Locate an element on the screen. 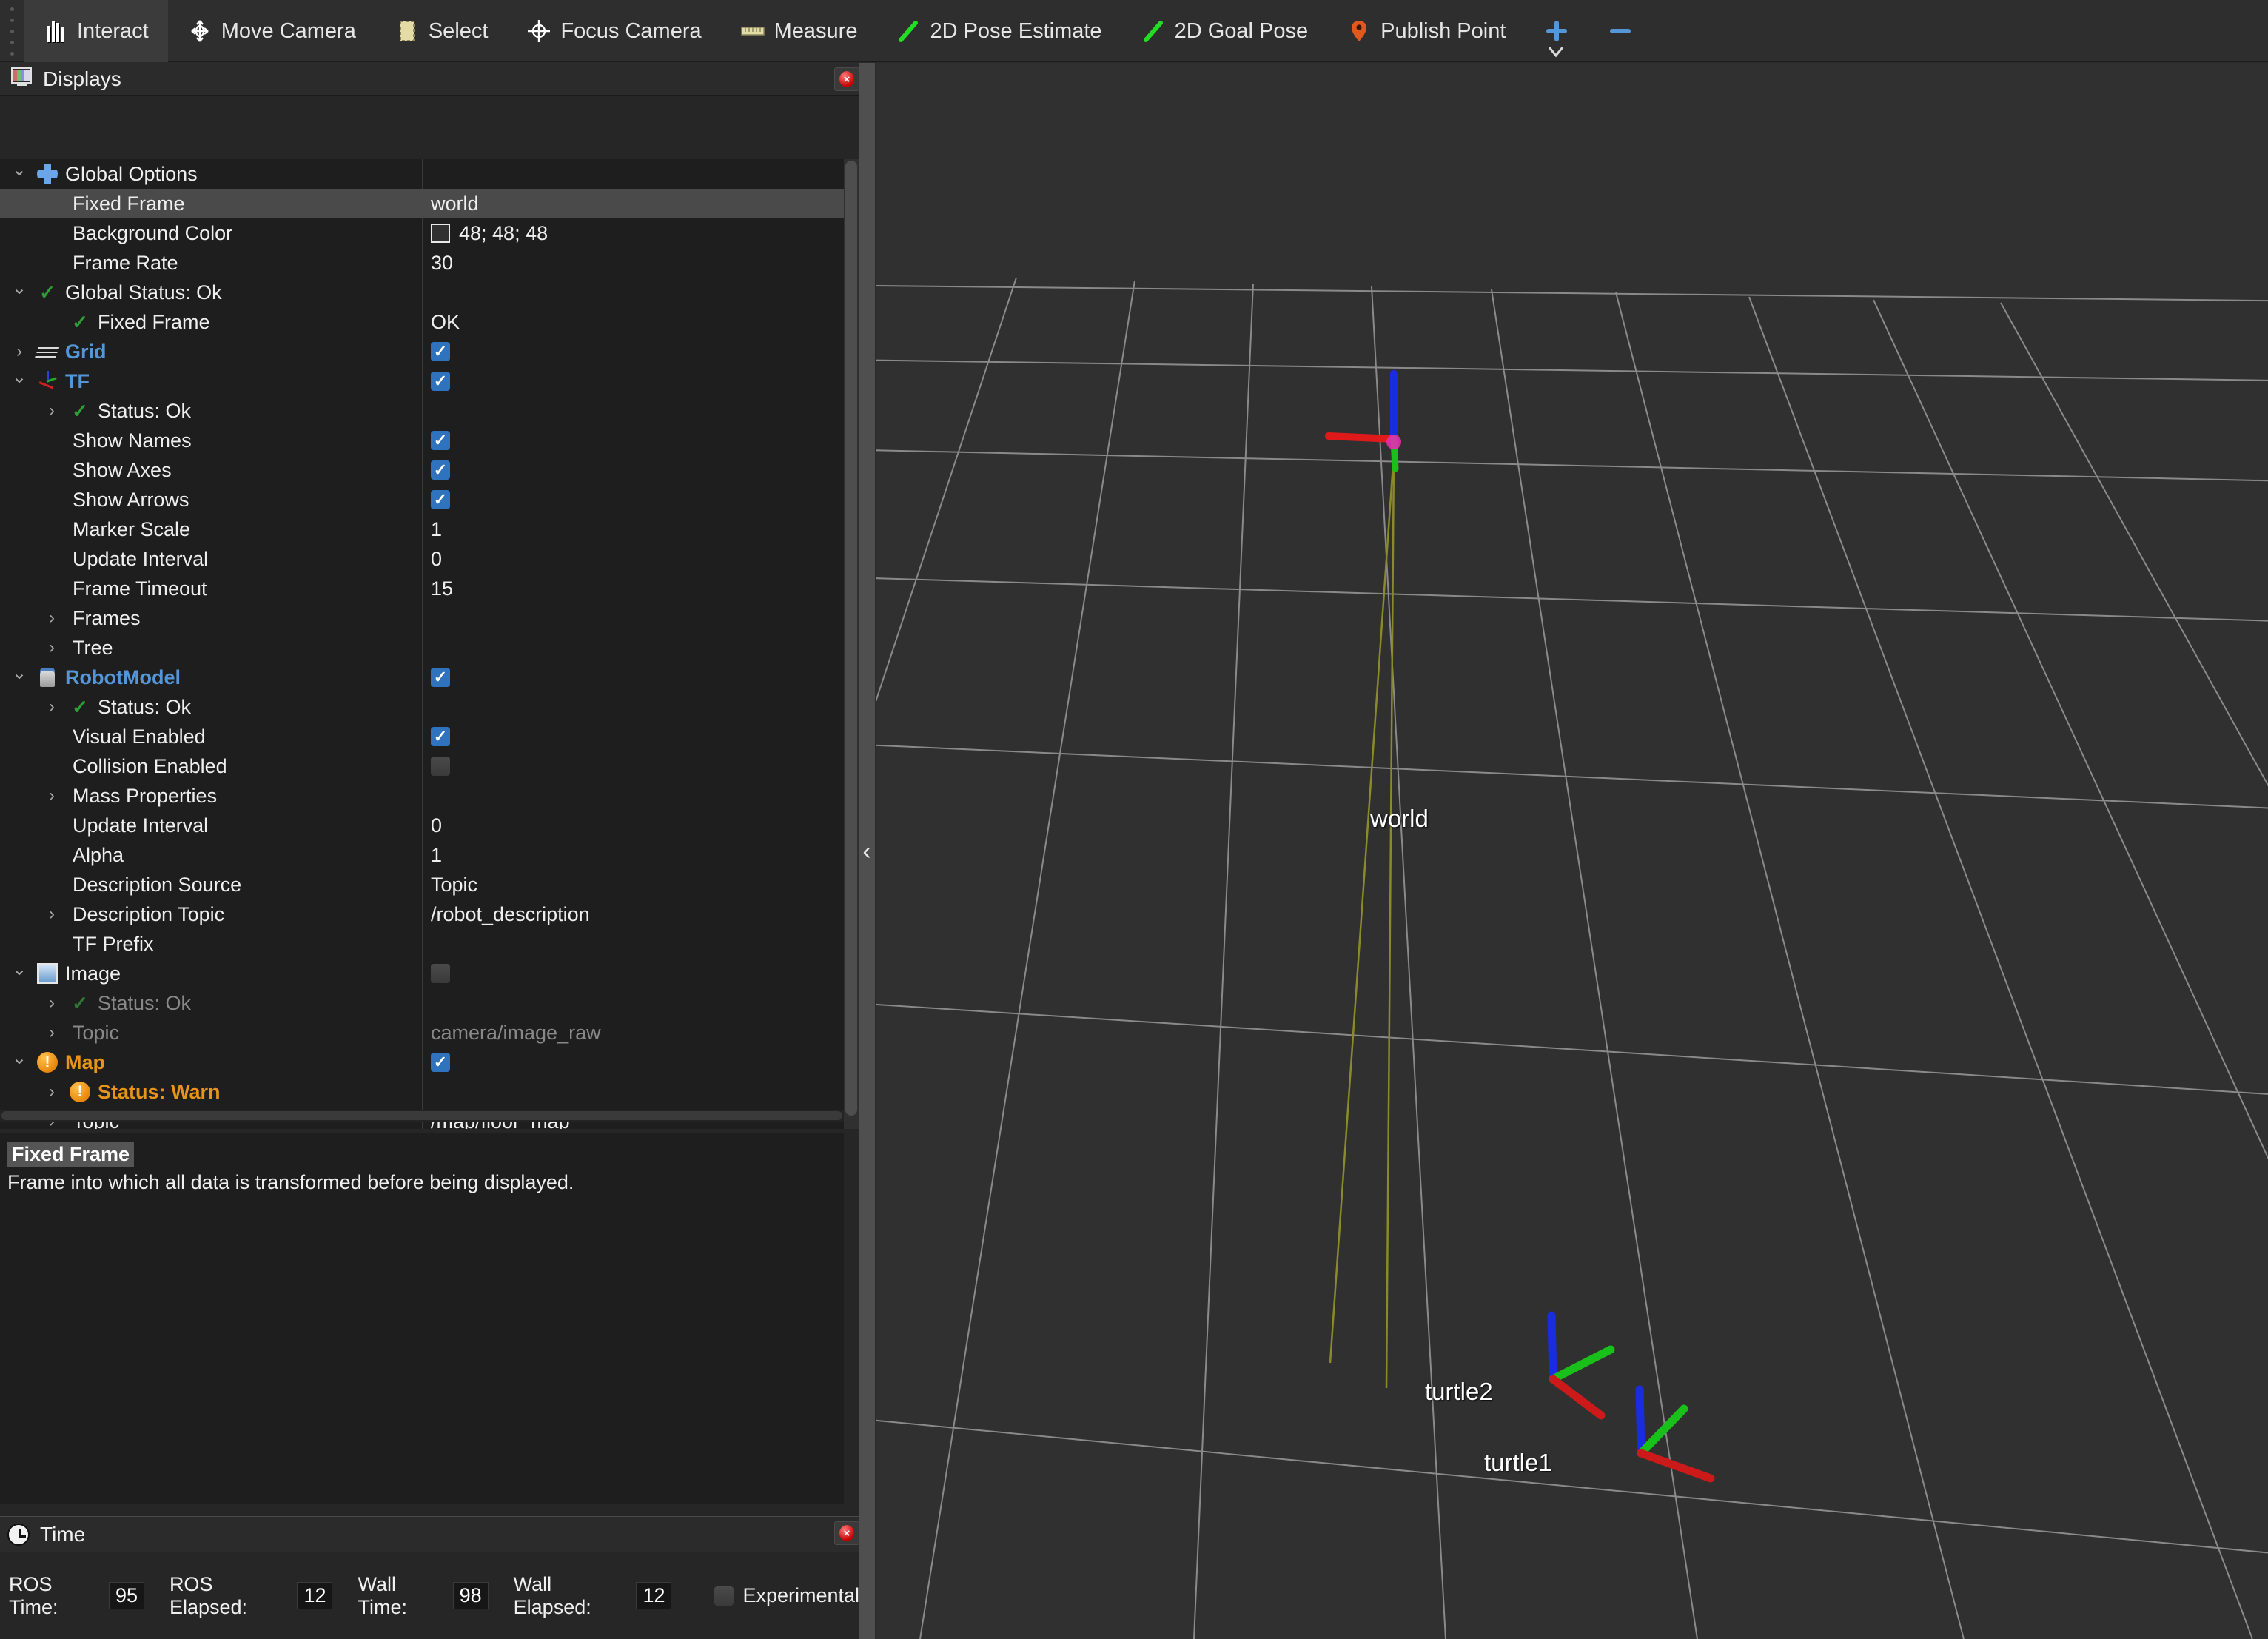  tool-focus-camera: Focus Camera is located at coordinates (613, 31).